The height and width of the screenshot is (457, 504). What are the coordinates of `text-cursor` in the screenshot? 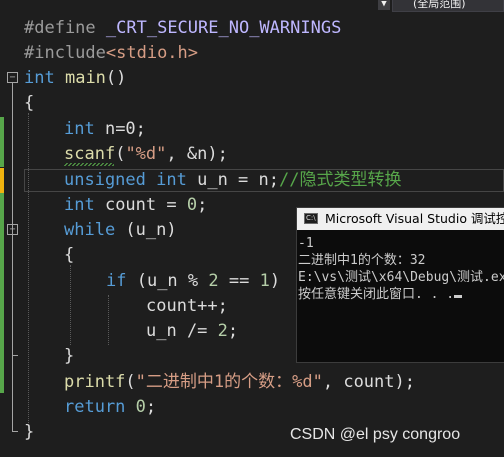 It's located at (458, 296).